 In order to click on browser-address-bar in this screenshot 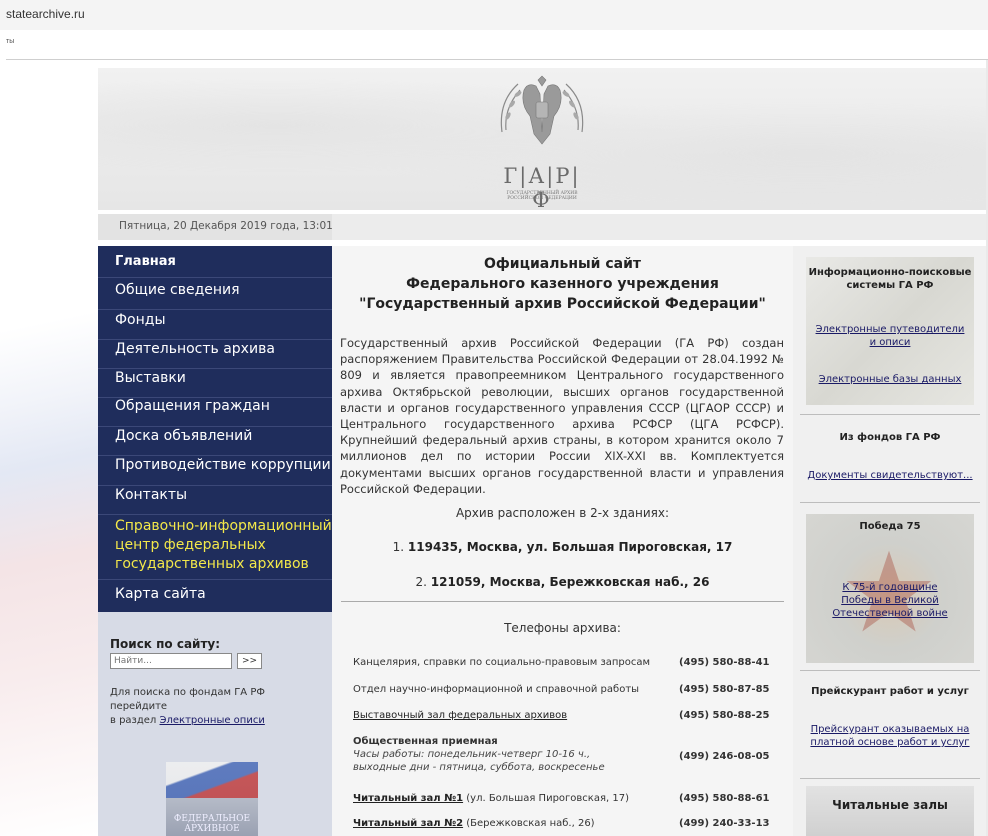, I will do `click(494, 15)`.